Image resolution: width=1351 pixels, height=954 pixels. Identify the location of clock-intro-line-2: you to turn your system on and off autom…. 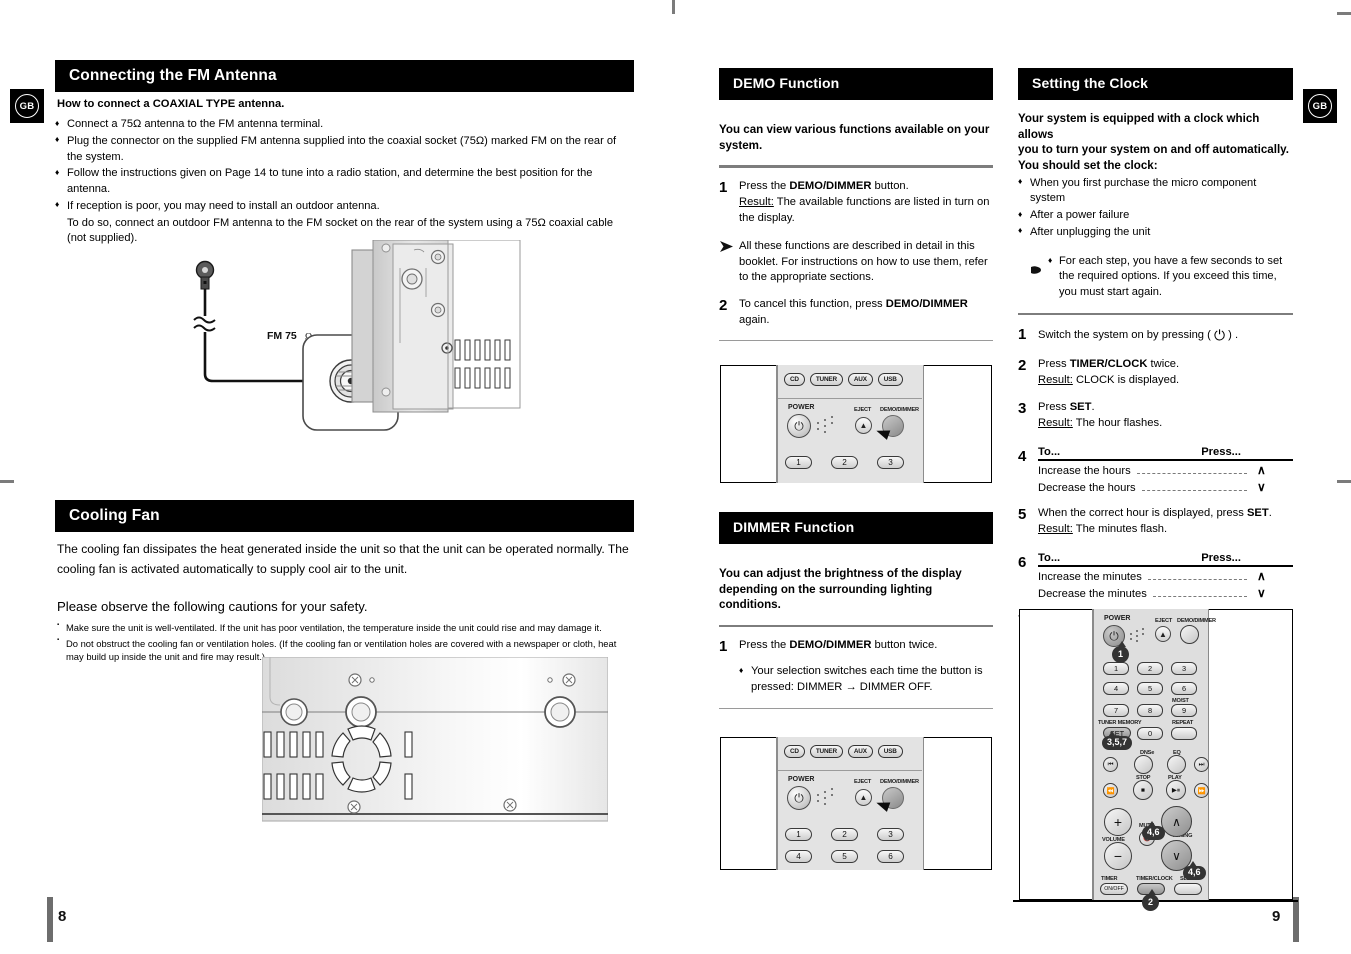
(1153, 150).